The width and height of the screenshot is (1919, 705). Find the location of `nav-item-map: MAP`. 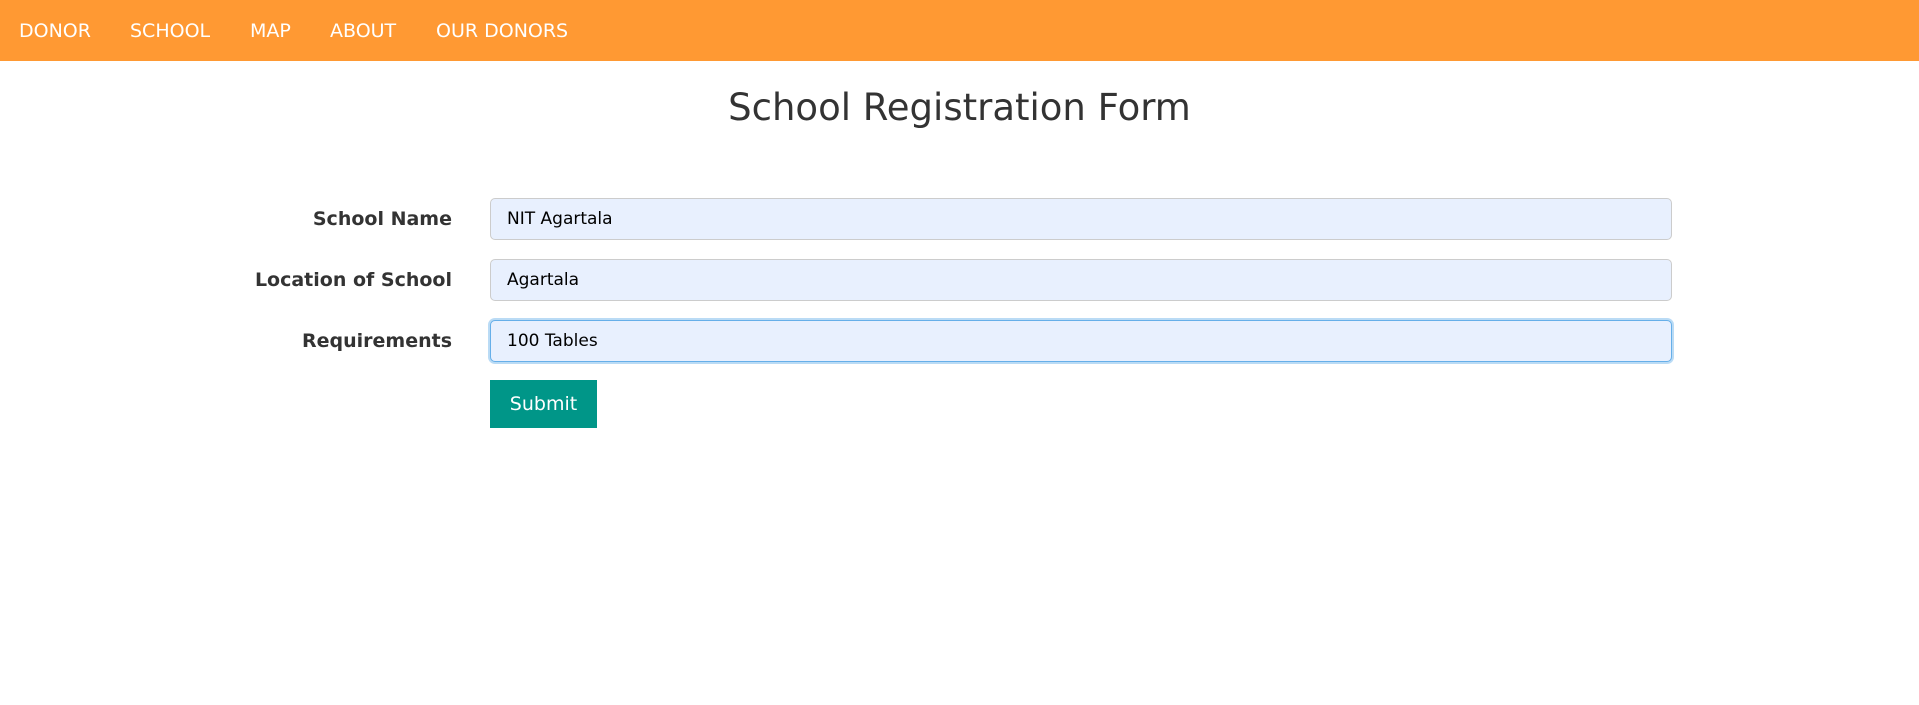

nav-item-map: MAP is located at coordinates (270, 31).